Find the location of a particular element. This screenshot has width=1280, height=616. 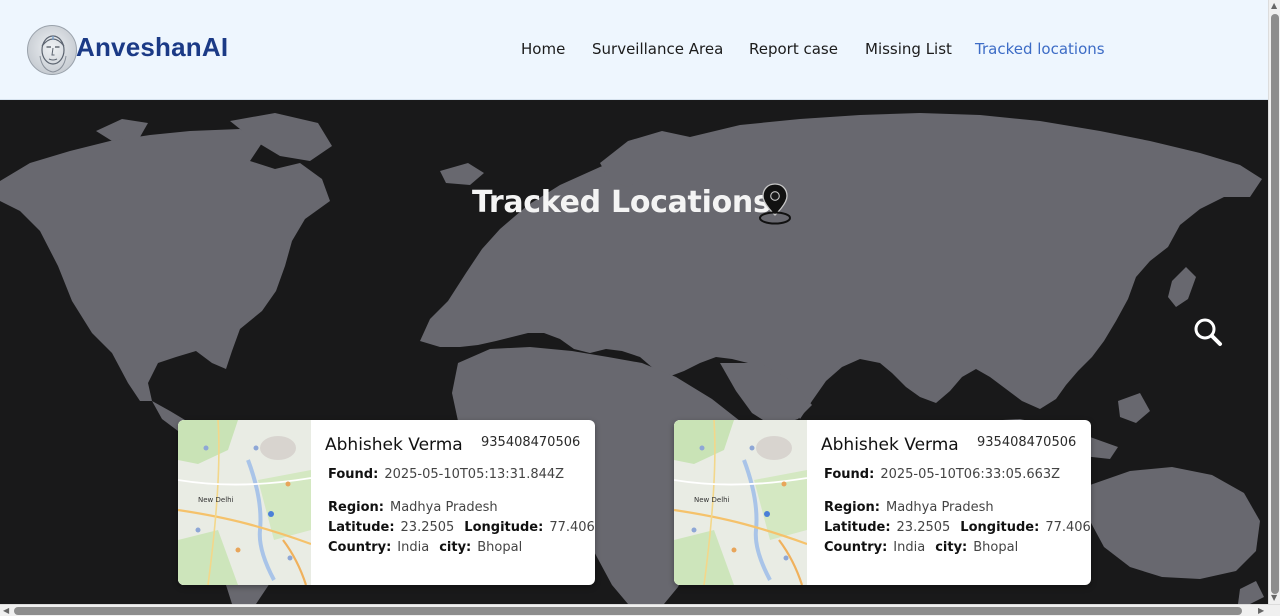

location-pin-icon is located at coordinates (775, 204).